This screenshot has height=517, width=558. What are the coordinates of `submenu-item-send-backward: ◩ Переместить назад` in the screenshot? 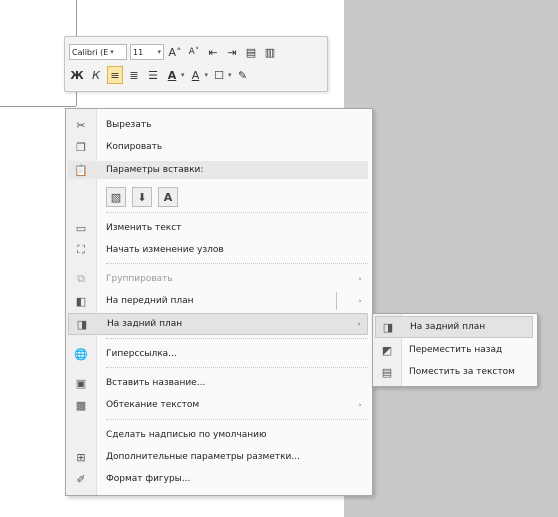 It's located at (454, 350).